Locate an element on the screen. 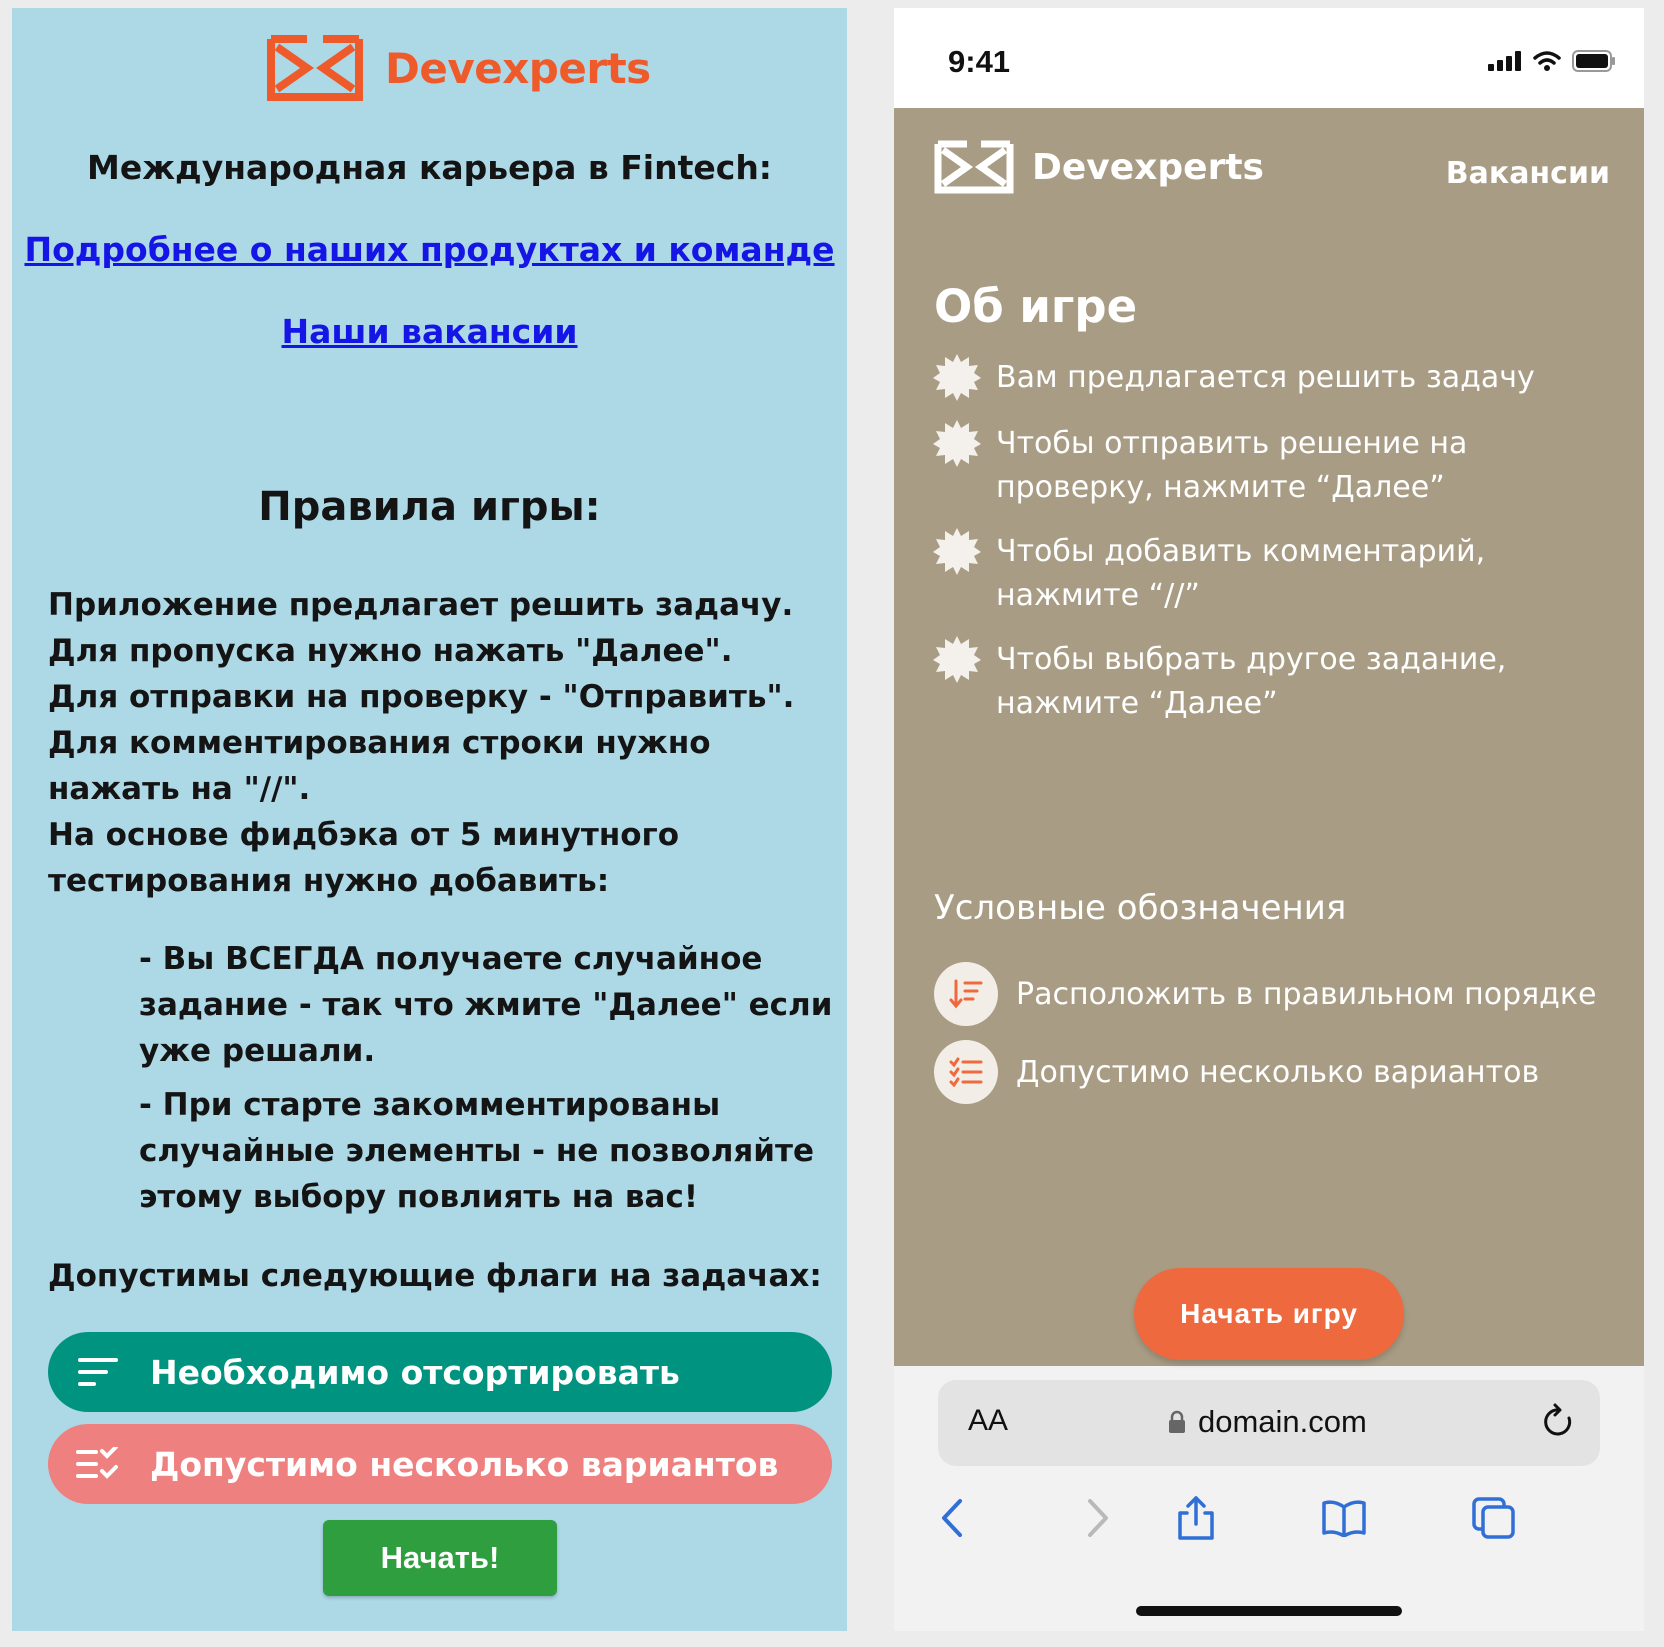 Image resolution: width=1664 pixels, height=1647 pixels. status-icons is located at coordinates (1552, 61).